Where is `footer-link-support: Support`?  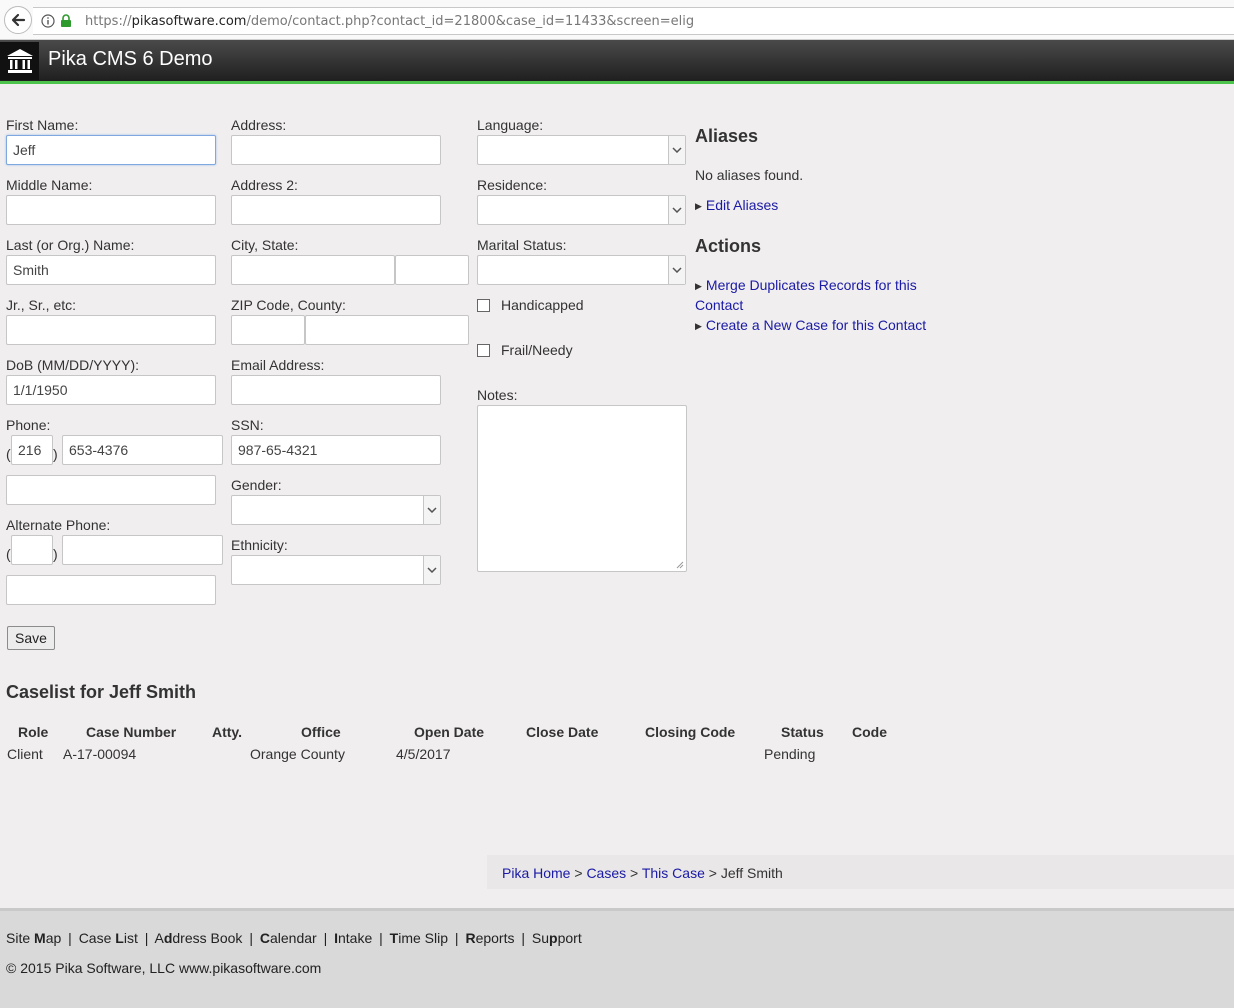
footer-link-support: Support is located at coordinates (557, 938).